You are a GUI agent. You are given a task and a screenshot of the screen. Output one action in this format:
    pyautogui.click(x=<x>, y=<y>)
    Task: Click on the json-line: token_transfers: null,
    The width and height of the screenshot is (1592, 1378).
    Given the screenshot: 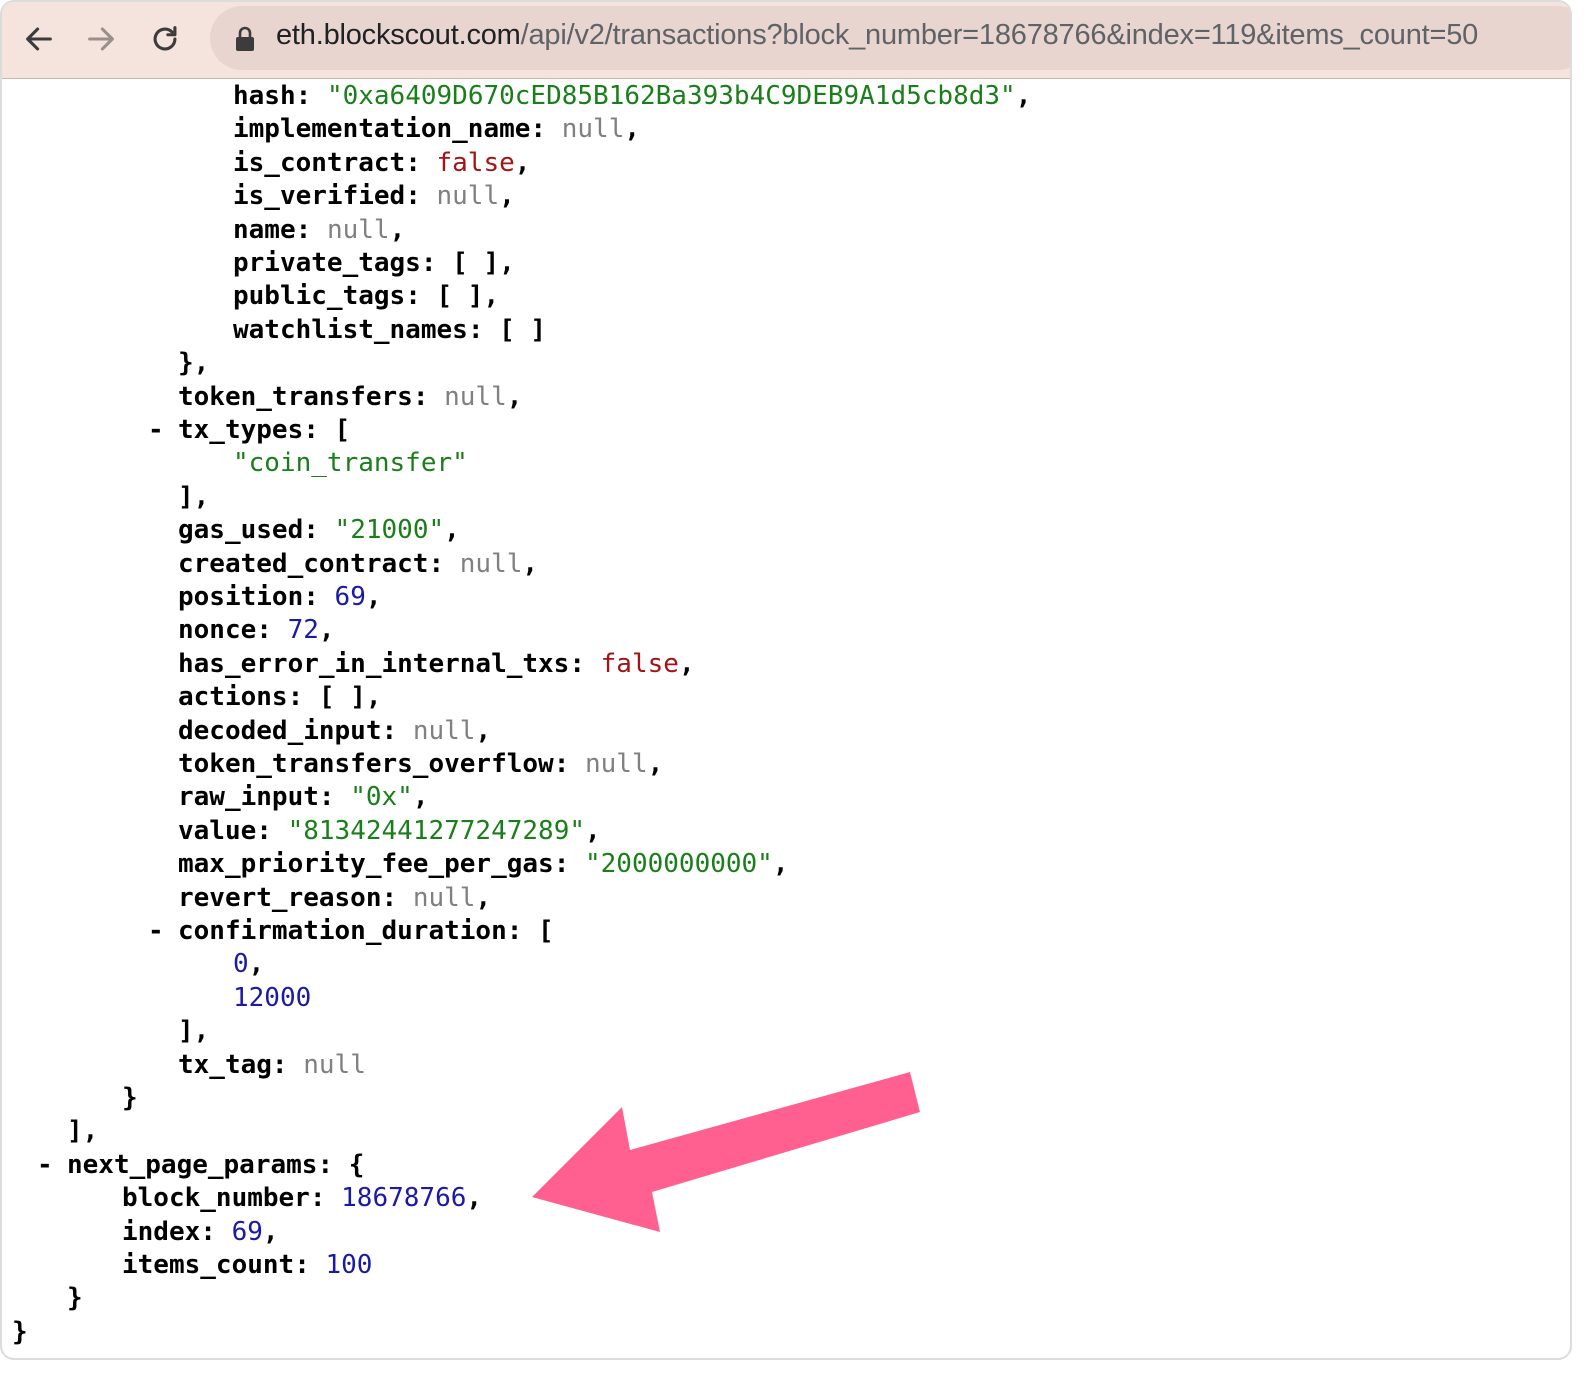 What is the action you would take?
    pyautogui.click(x=350, y=396)
    